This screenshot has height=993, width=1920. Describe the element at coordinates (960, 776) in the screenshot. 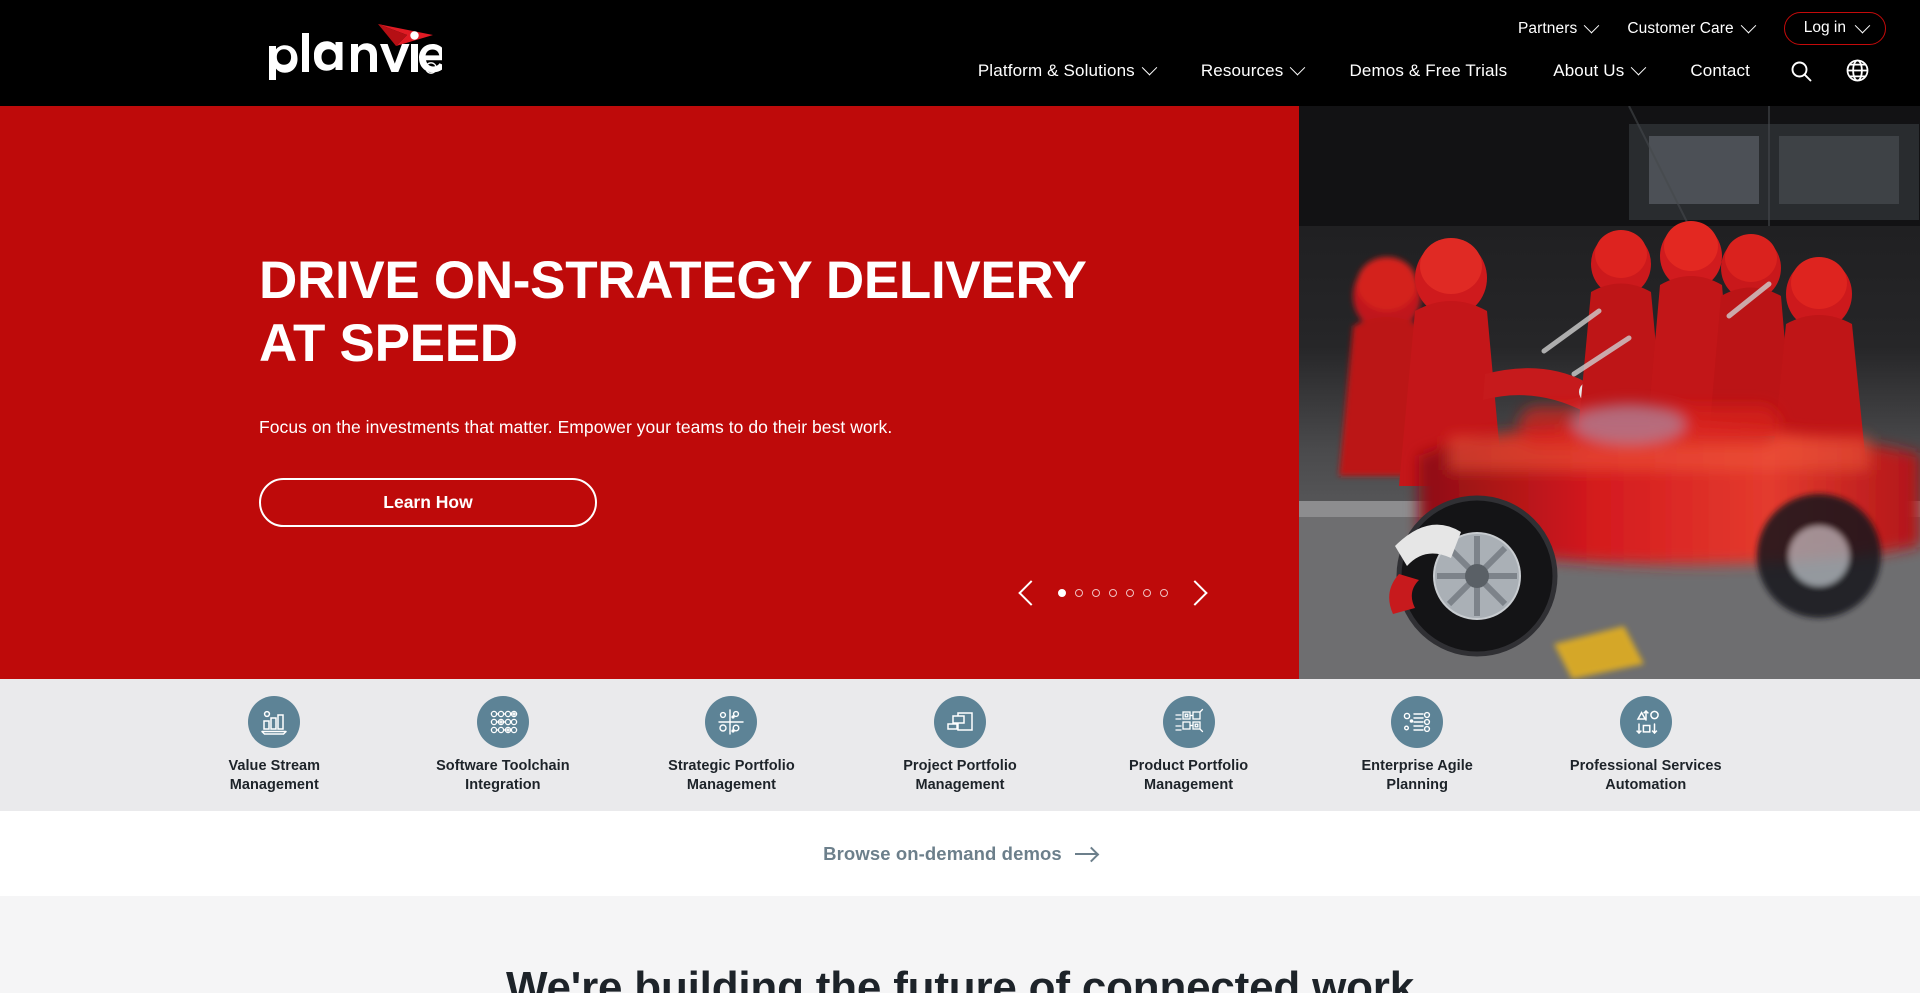

I see `product-item-label: Project Portfolio Management` at that location.